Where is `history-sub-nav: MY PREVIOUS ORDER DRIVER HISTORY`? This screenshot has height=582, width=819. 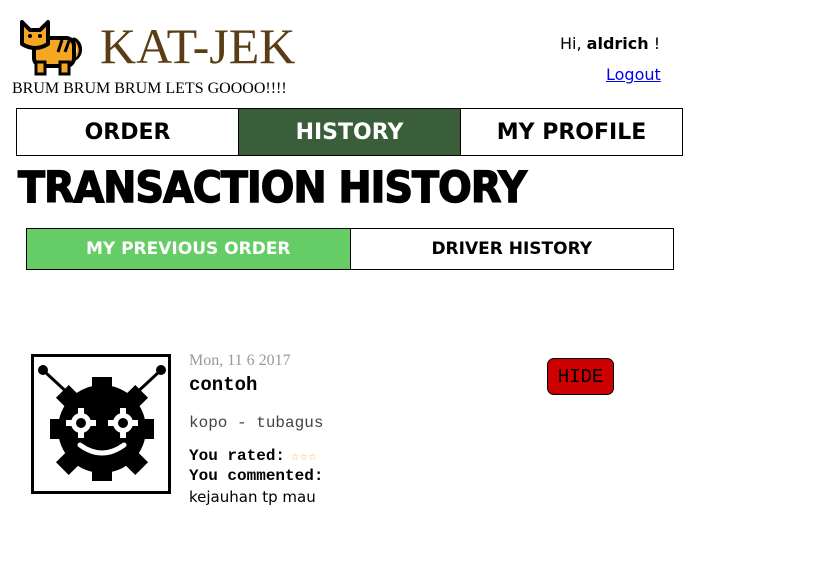
history-sub-nav: MY PREVIOUS ORDER DRIVER HISTORY is located at coordinates (350, 249).